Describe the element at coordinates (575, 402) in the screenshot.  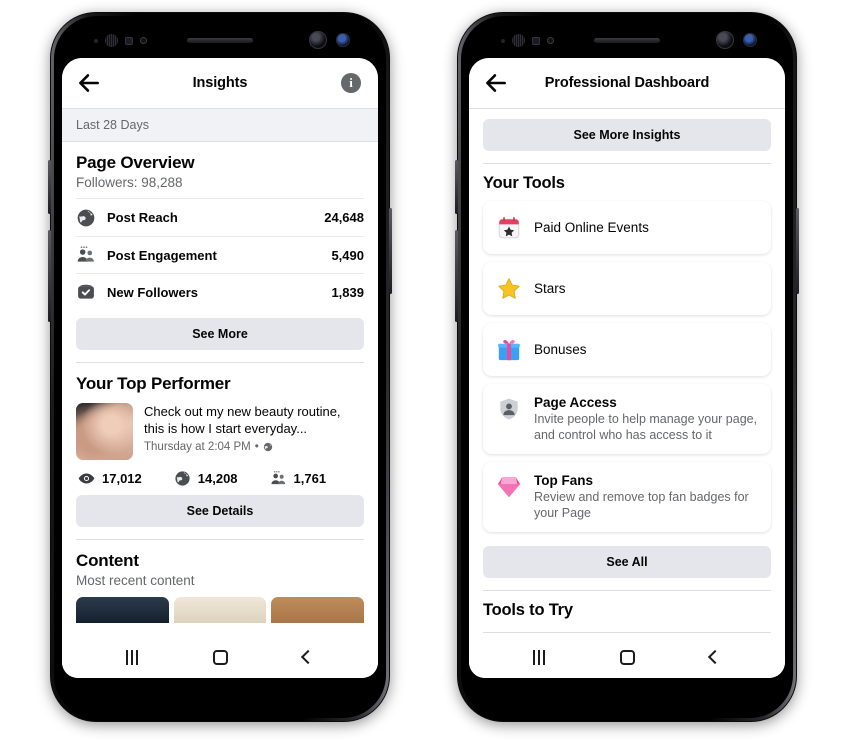
I see `tool-title: Page Access` at that location.